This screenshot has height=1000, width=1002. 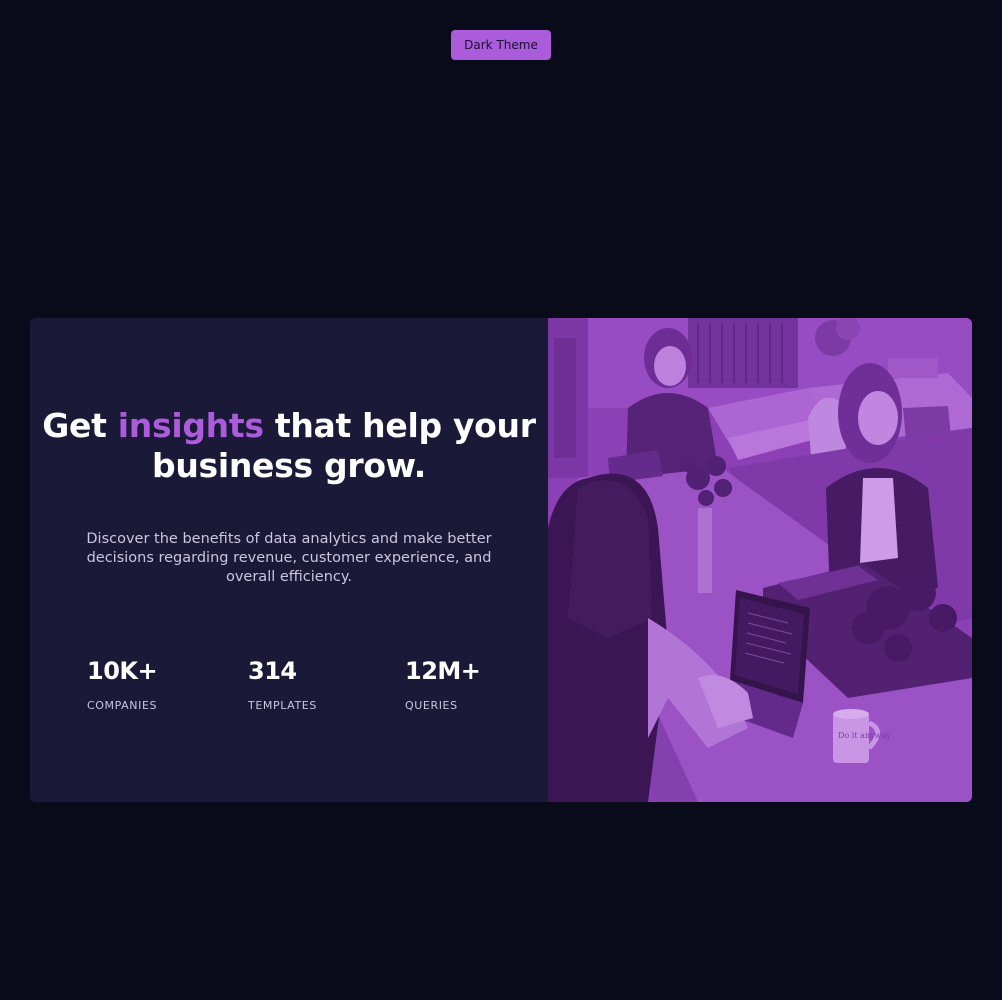 I want to click on theme-toggle-button: Dark Theme, so click(x=501, y=45).